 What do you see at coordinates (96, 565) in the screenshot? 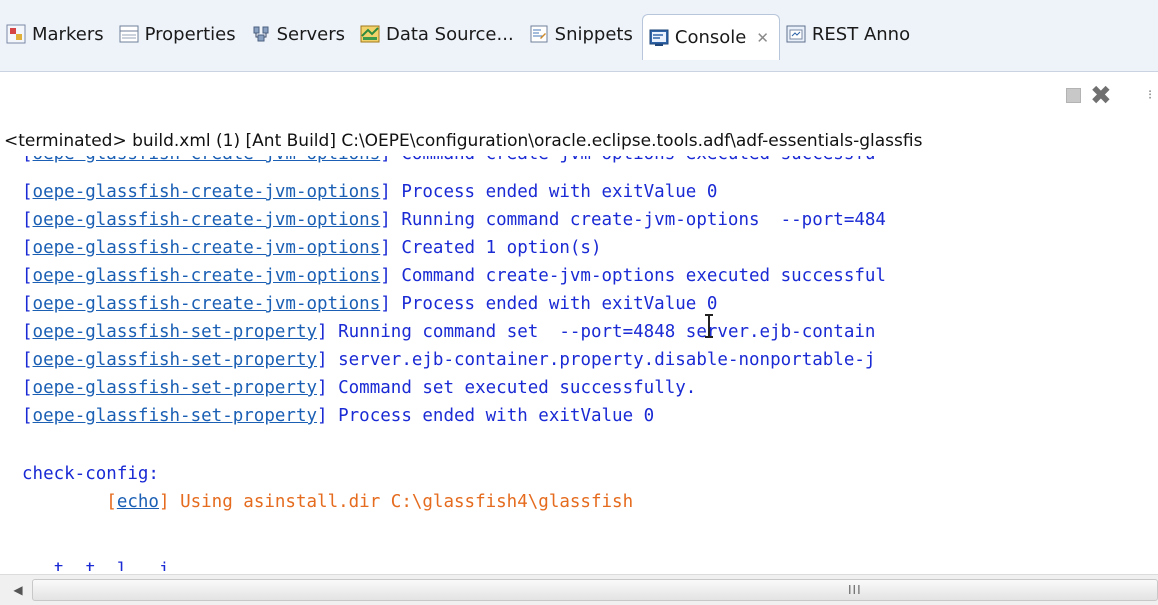
I see `partial-line: t t l i` at bounding box center [96, 565].